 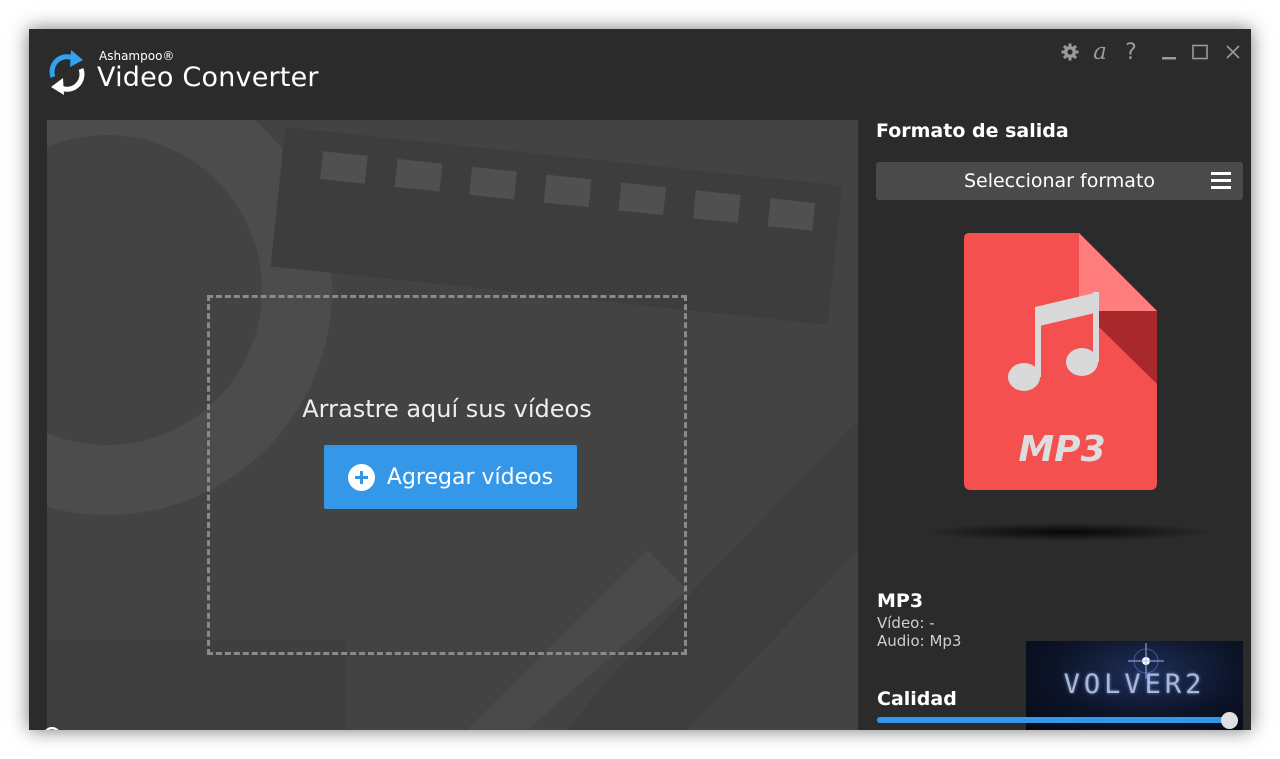 I want to click on menu-icon, so click(x=1221, y=180).